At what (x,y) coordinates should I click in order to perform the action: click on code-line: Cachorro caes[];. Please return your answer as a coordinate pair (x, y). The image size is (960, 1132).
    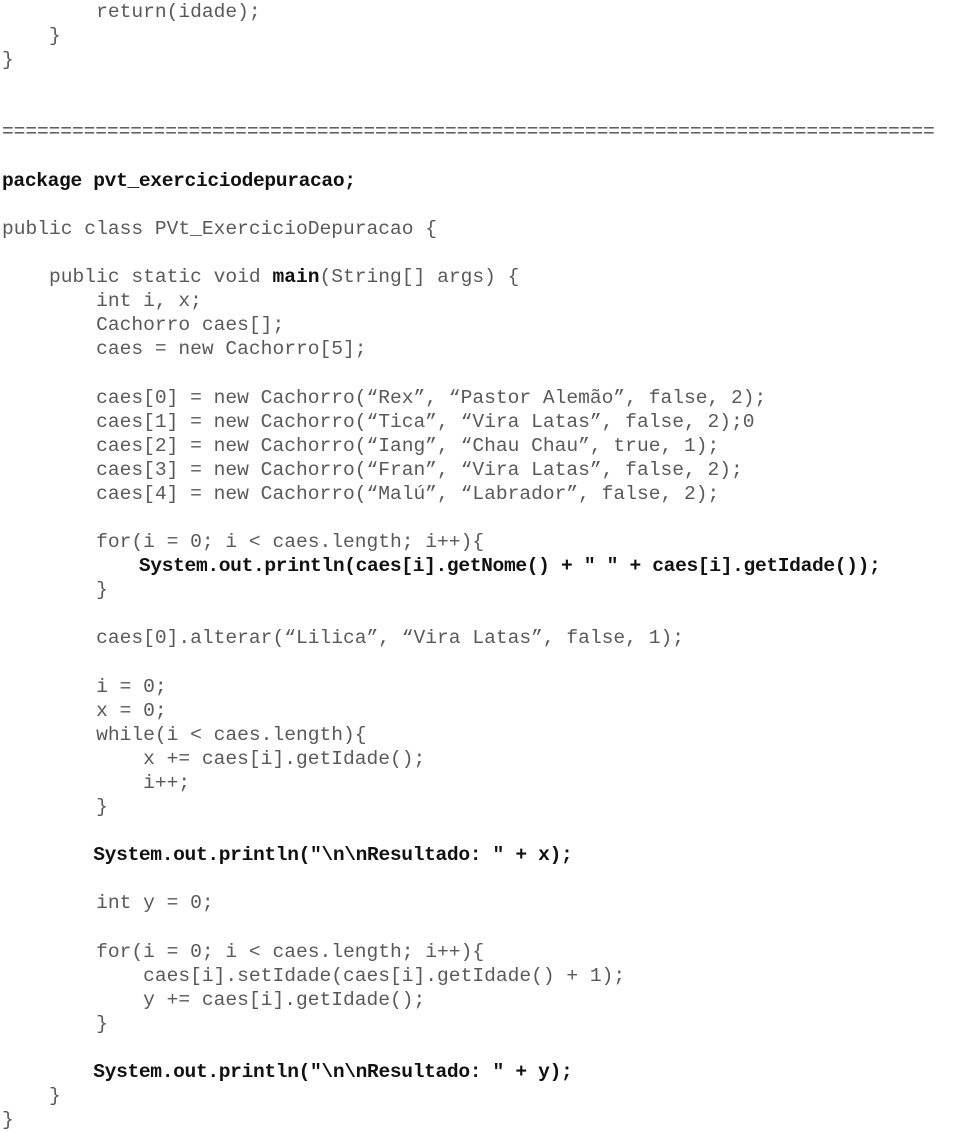
    Looking at the image, I should click on (143, 325).